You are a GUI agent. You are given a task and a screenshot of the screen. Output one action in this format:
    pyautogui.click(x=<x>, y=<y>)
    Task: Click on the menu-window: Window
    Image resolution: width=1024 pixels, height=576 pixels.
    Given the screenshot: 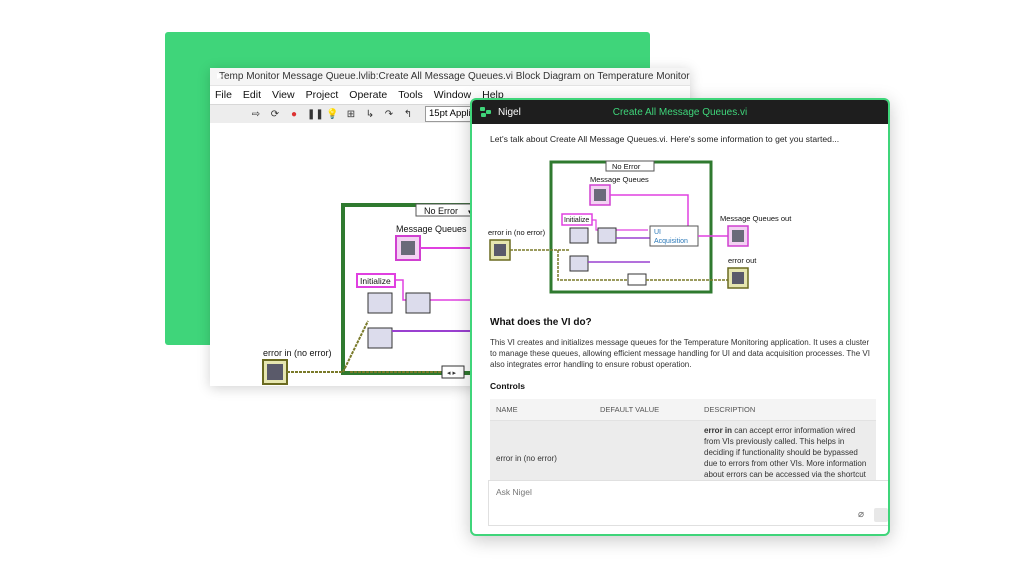 What is the action you would take?
    pyautogui.click(x=452, y=95)
    